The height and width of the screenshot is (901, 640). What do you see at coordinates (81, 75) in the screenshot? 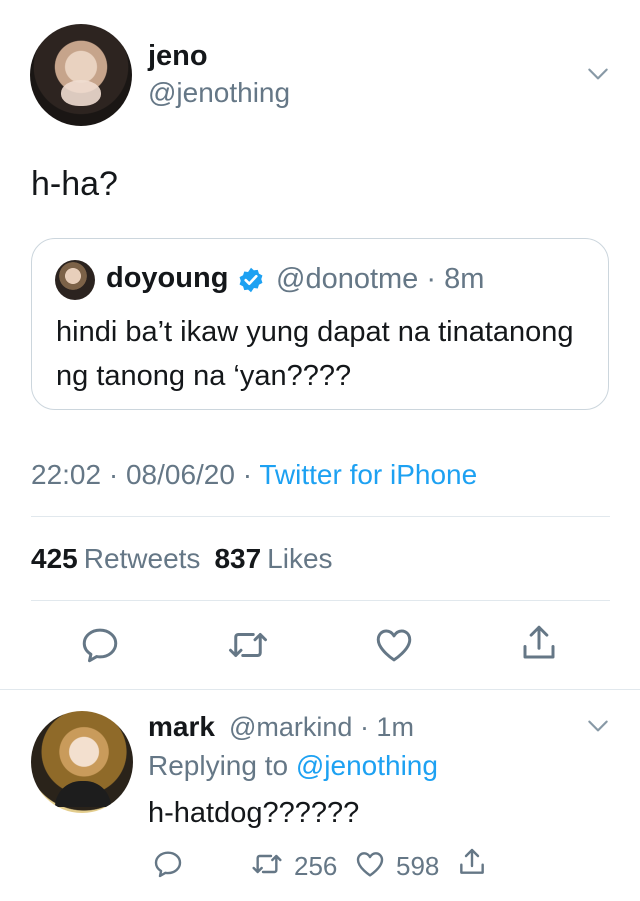
I see `author-avatar` at bounding box center [81, 75].